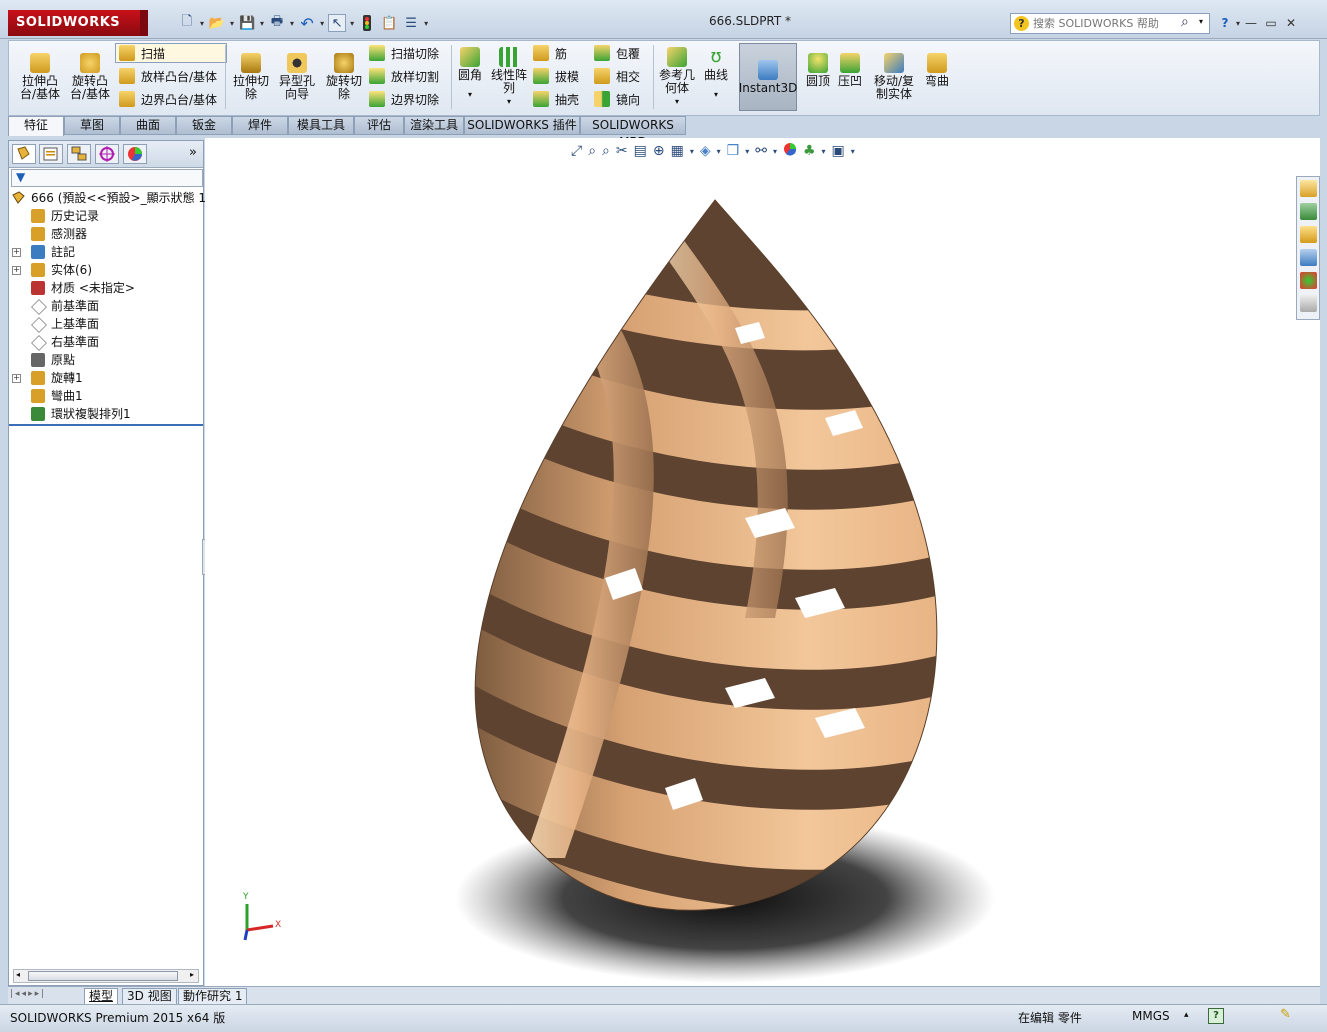 The image size is (1327, 1032). I want to click on move-copy-body-button: 移动/复 制实体, so click(894, 77).